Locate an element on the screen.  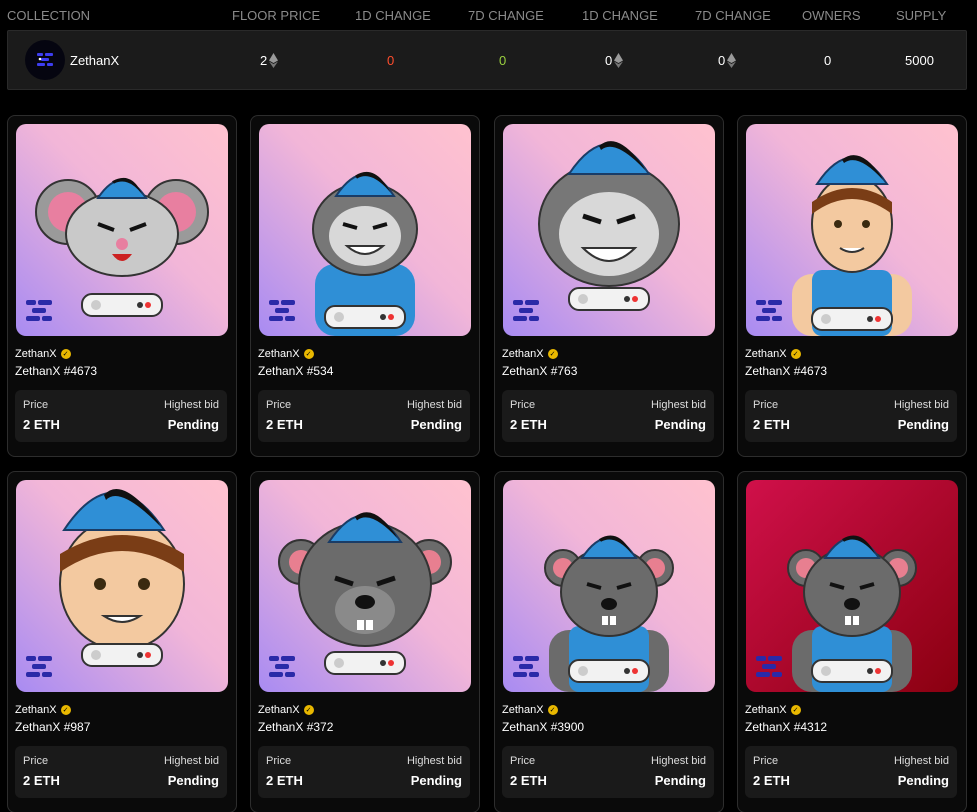
col-7d-change: 7D CHANGE is located at coordinates (506, 15).